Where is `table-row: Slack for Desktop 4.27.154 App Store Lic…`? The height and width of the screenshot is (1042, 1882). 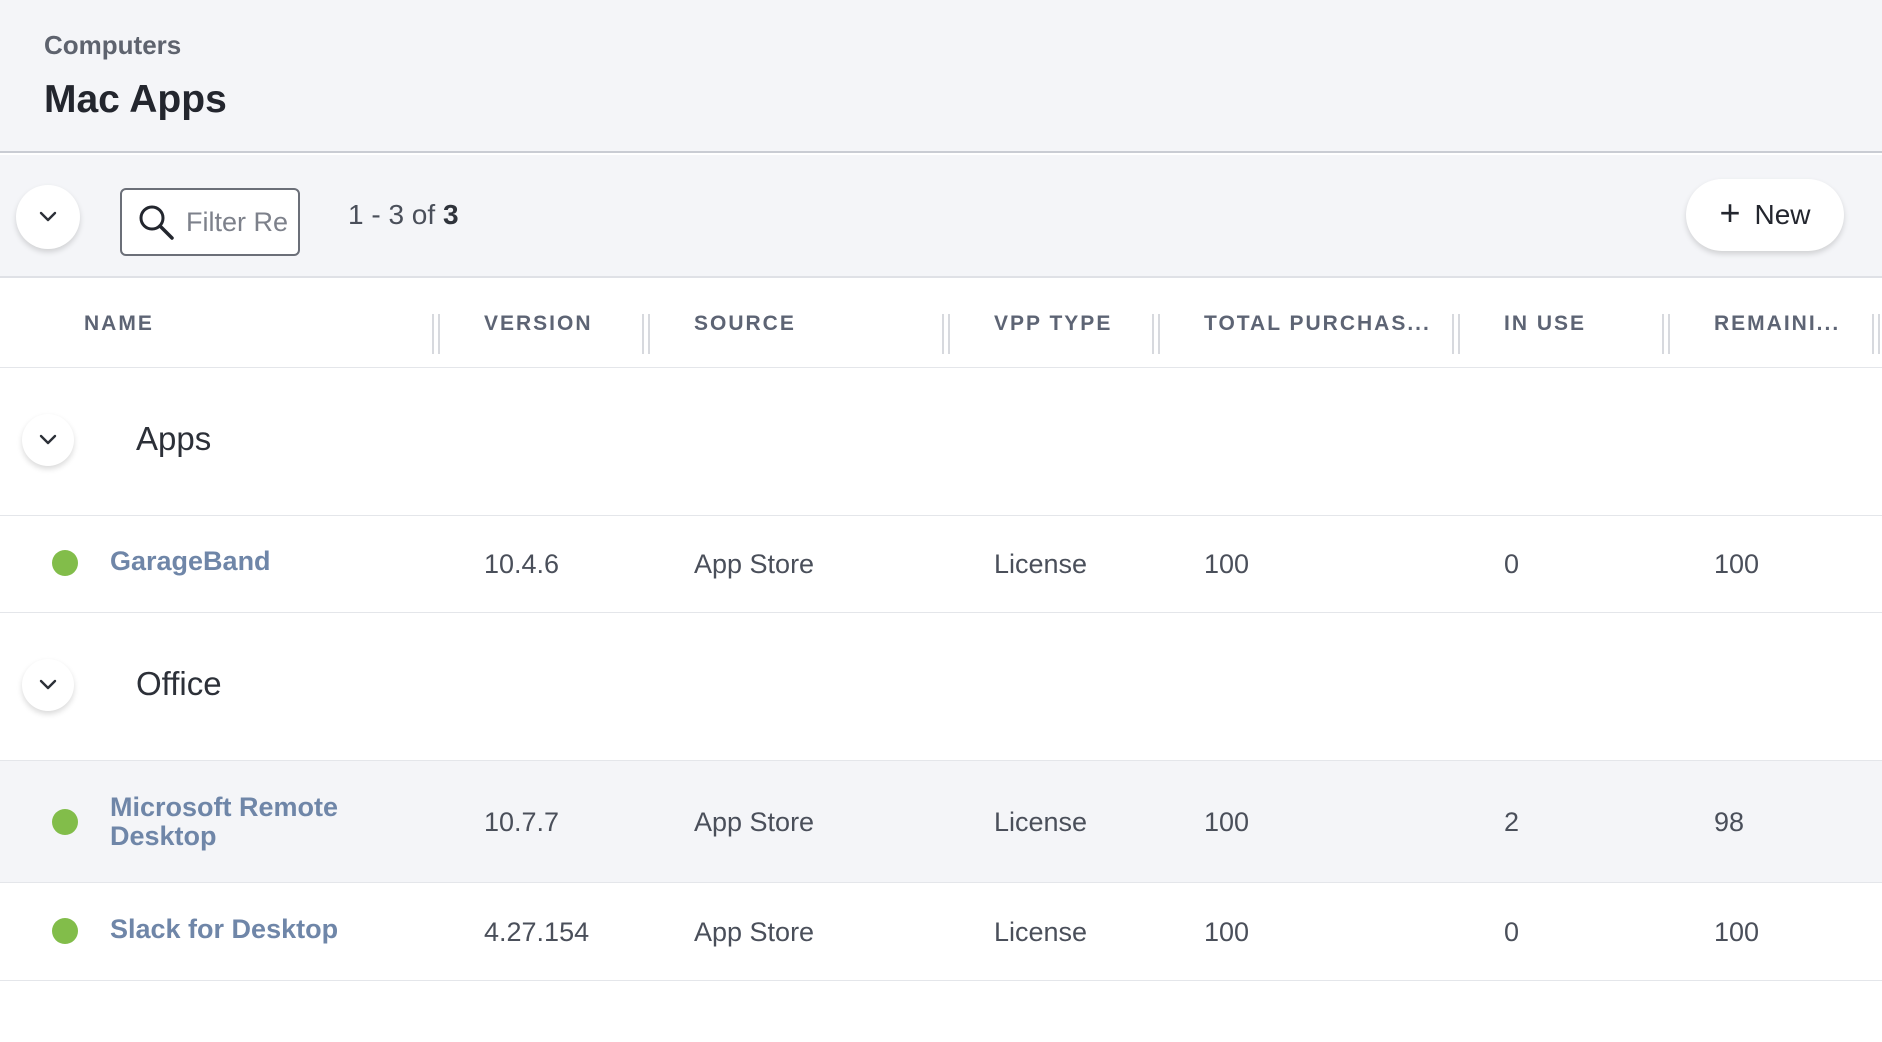
table-row: Slack for Desktop 4.27.154 App Store Lic… is located at coordinates (941, 932).